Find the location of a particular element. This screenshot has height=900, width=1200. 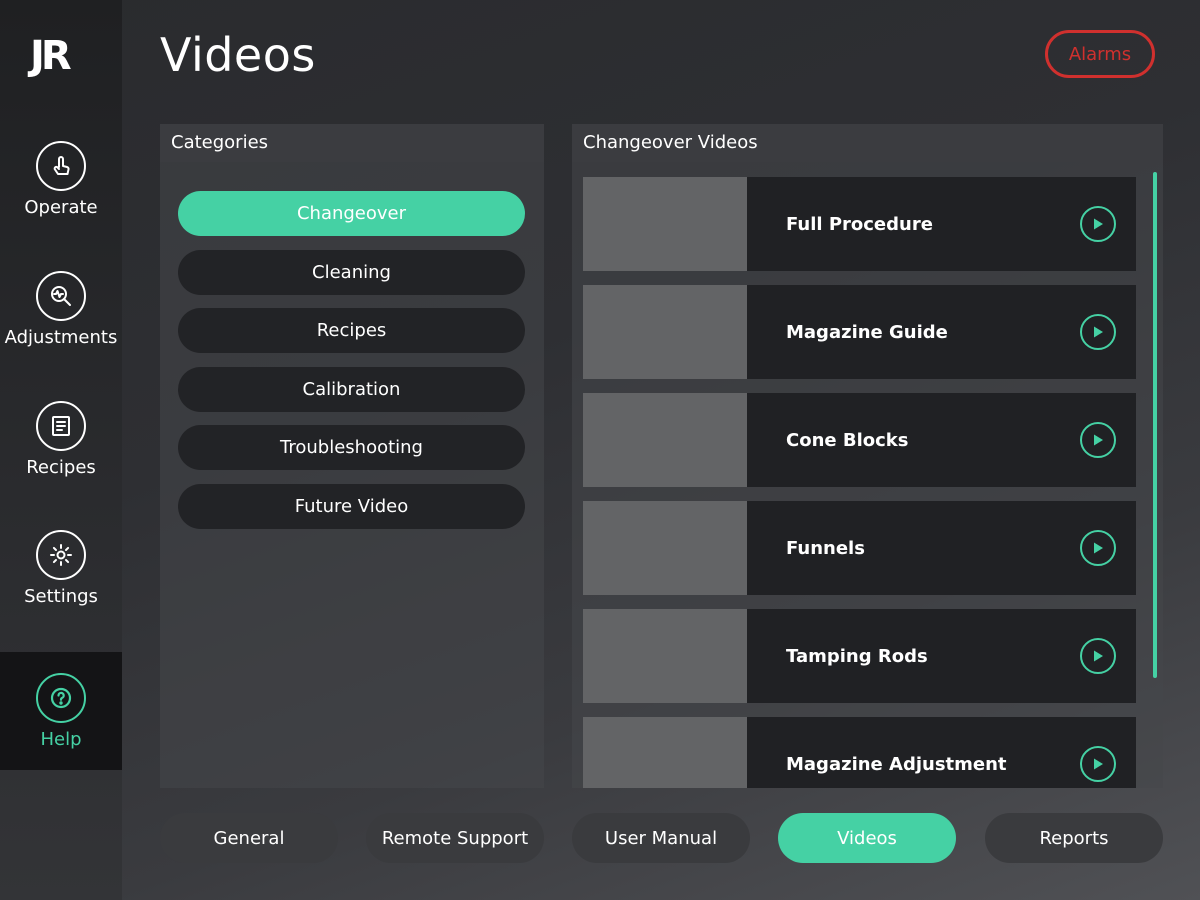

video-title: Full Procedure is located at coordinates (859, 224).